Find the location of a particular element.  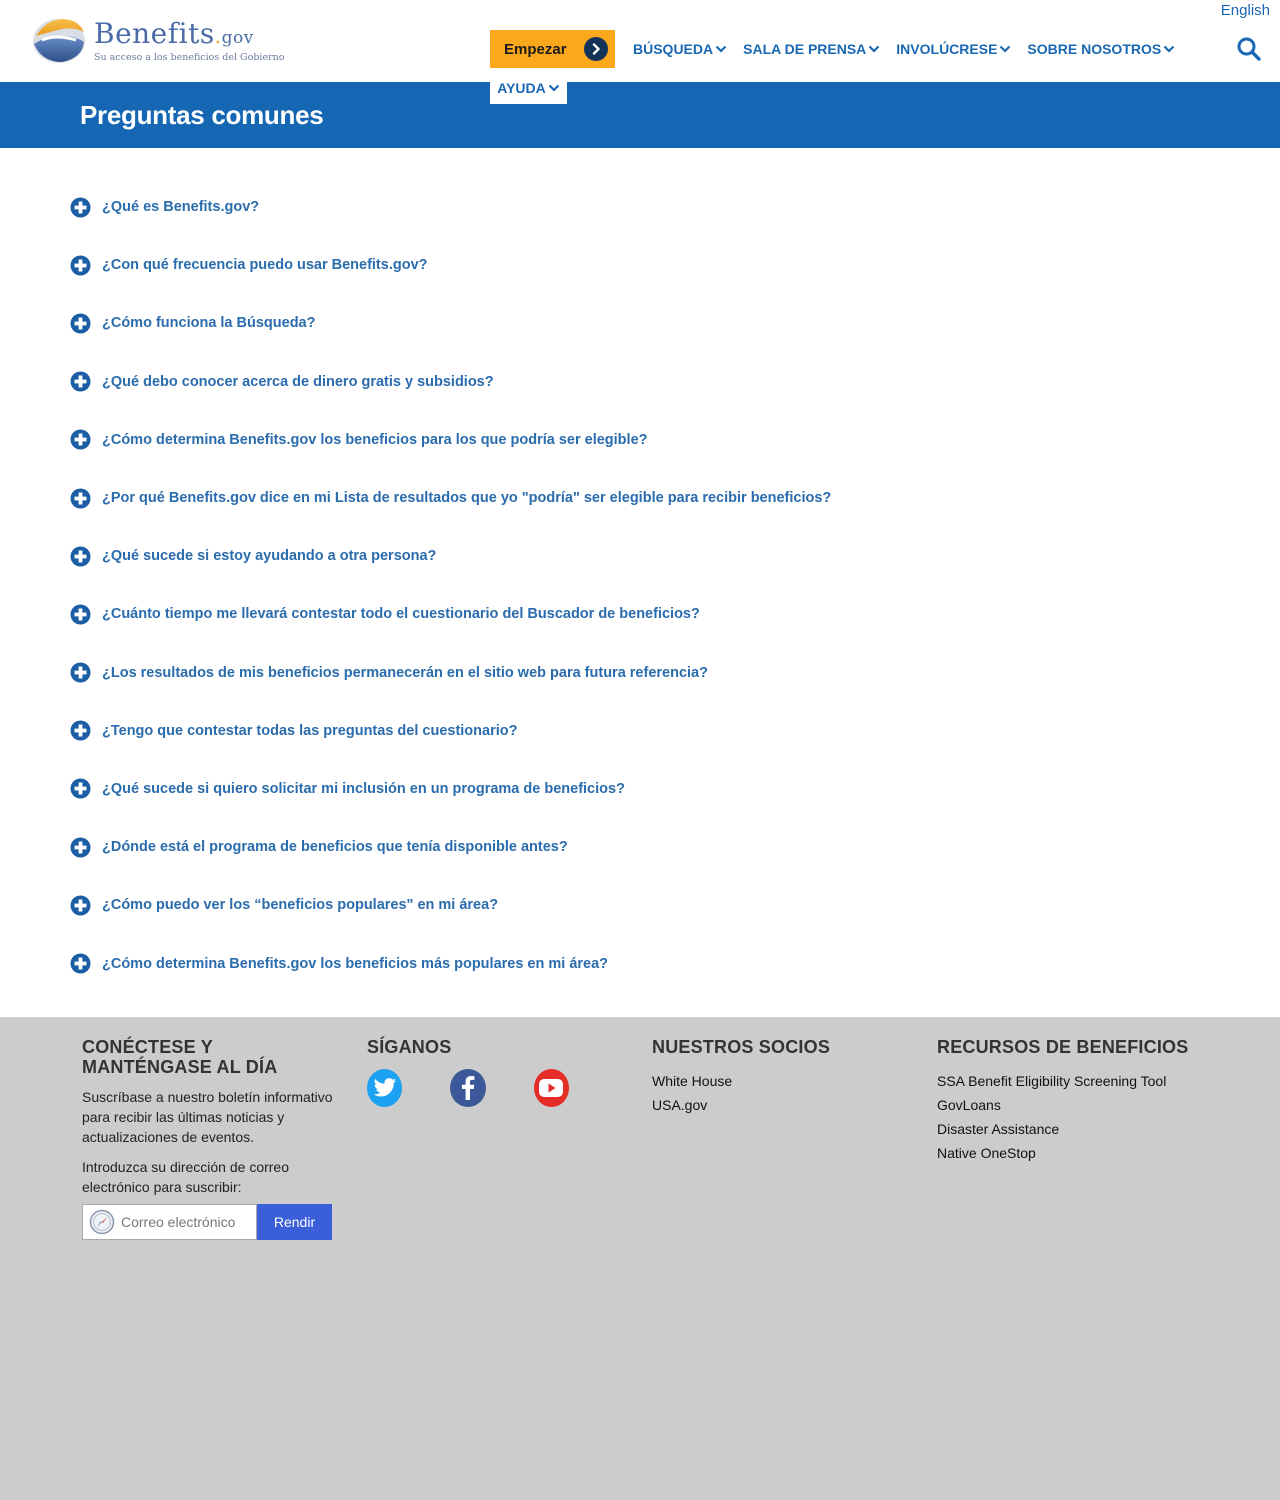

page-title: Preguntas comunes is located at coordinates (202, 115).